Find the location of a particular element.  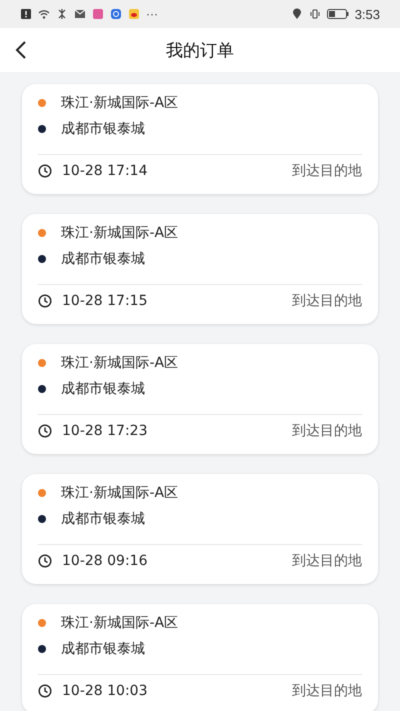

status-time: 3:53 is located at coordinates (367, 14).